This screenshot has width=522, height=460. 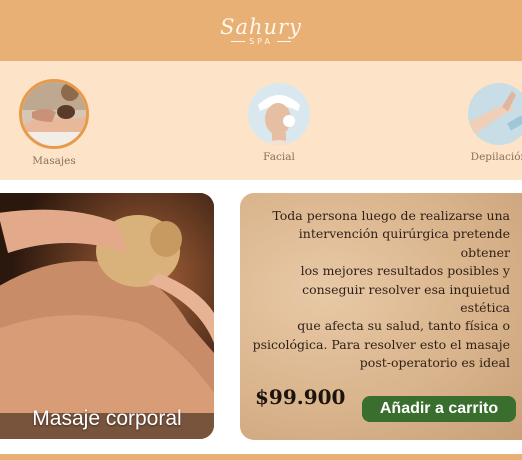 I want to click on category-depilacion: Depilación, so click(x=495, y=123).